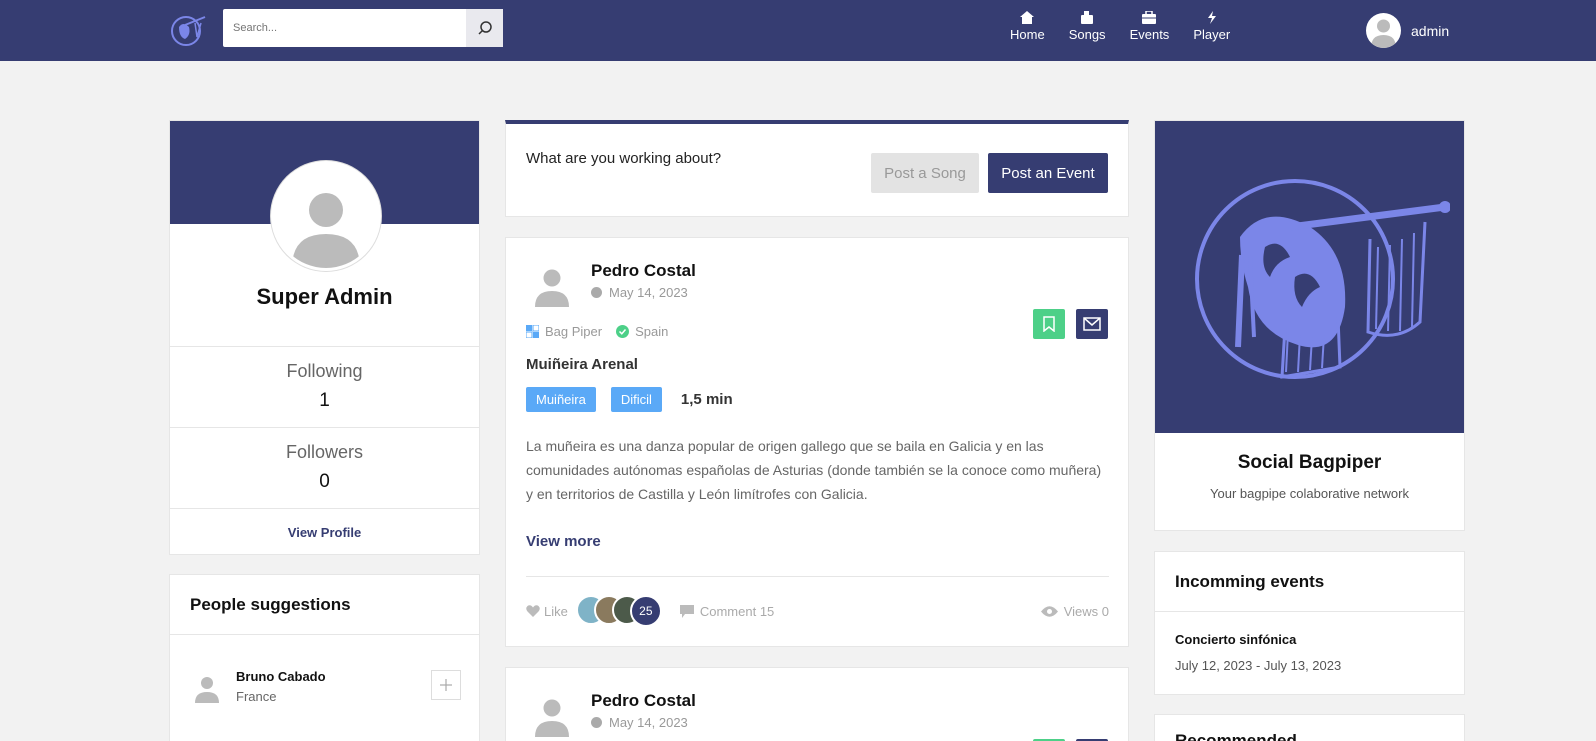  What do you see at coordinates (1212, 34) in the screenshot?
I see `nav-label: Player` at bounding box center [1212, 34].